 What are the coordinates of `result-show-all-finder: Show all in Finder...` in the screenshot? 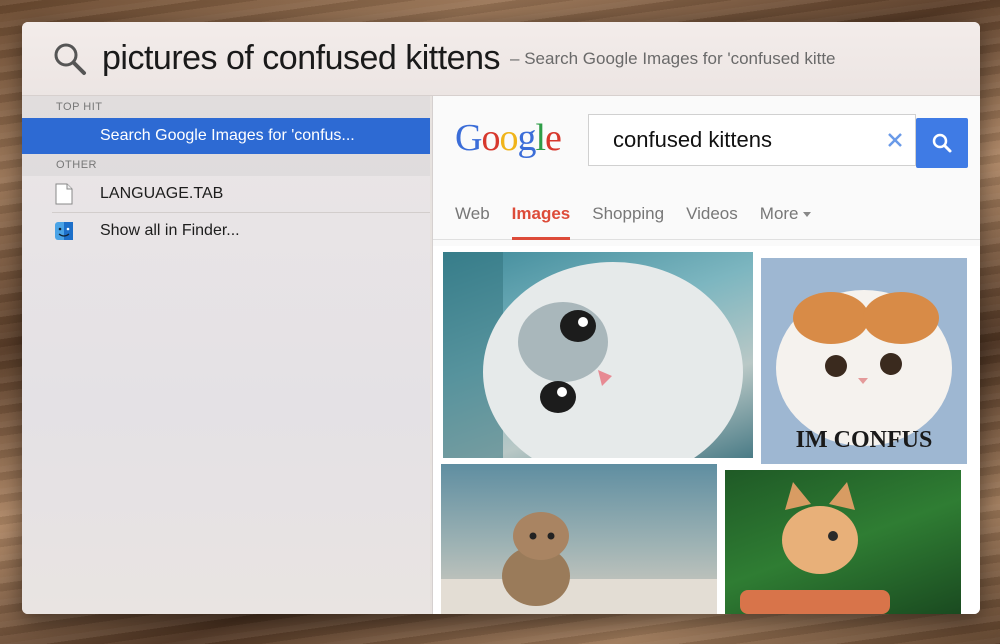 It's located at (226, 231).